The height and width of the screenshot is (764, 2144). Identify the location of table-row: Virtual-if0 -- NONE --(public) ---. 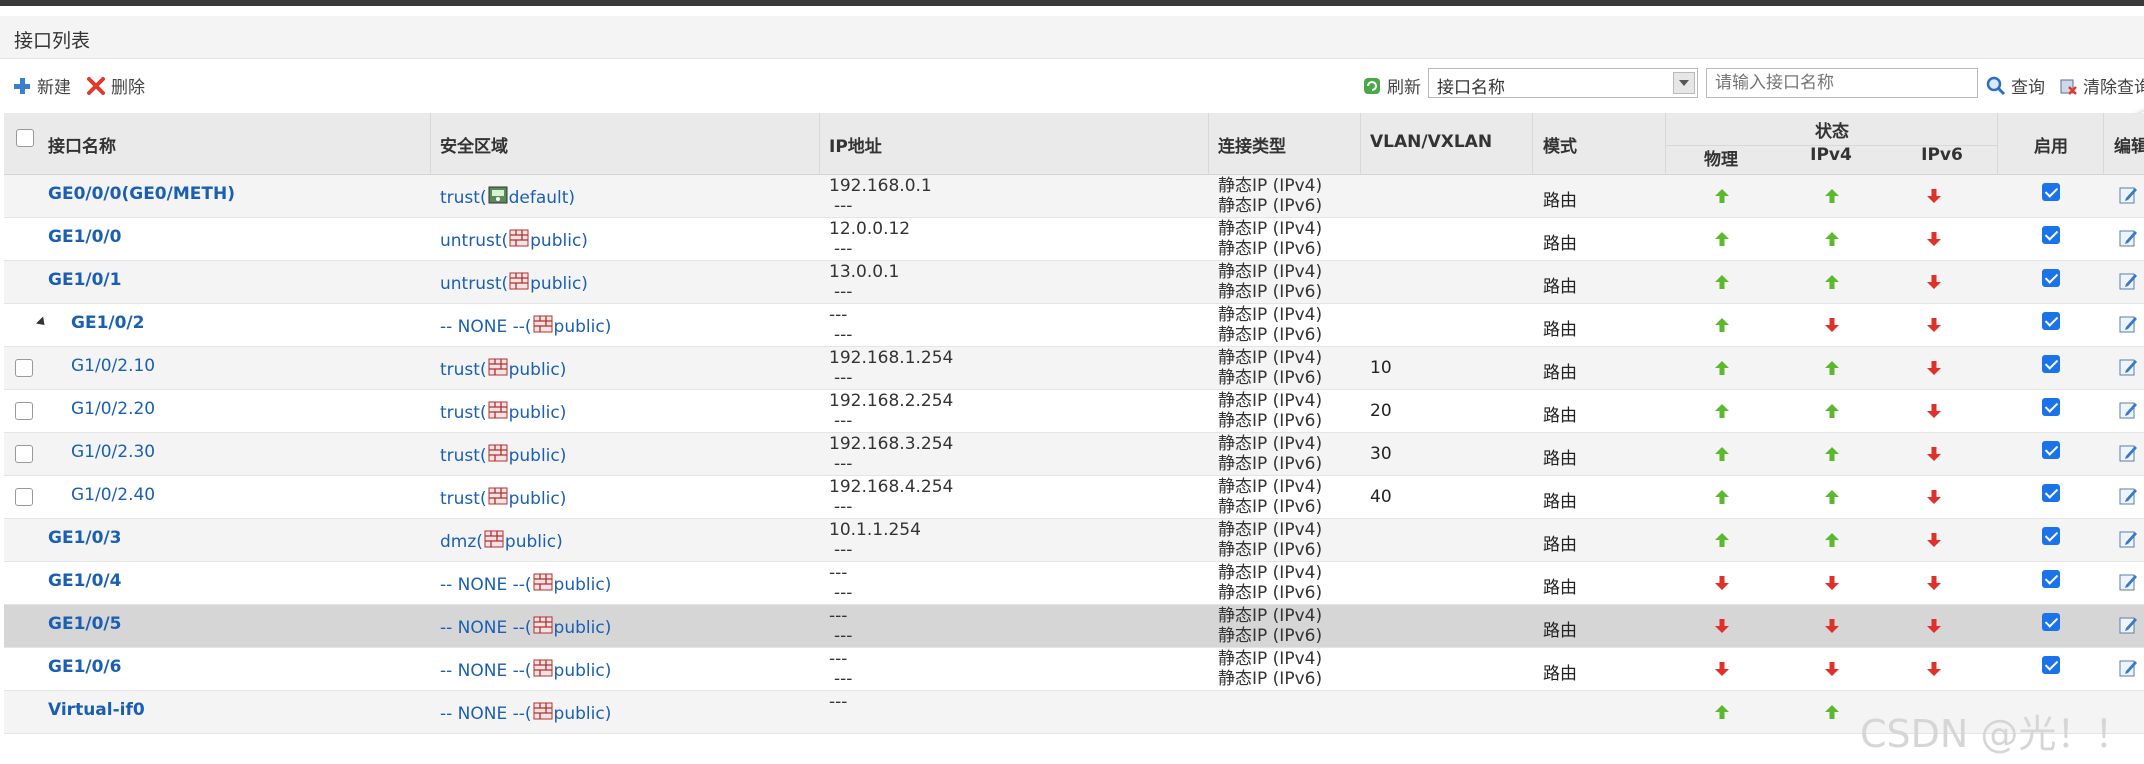
(1074, 712).